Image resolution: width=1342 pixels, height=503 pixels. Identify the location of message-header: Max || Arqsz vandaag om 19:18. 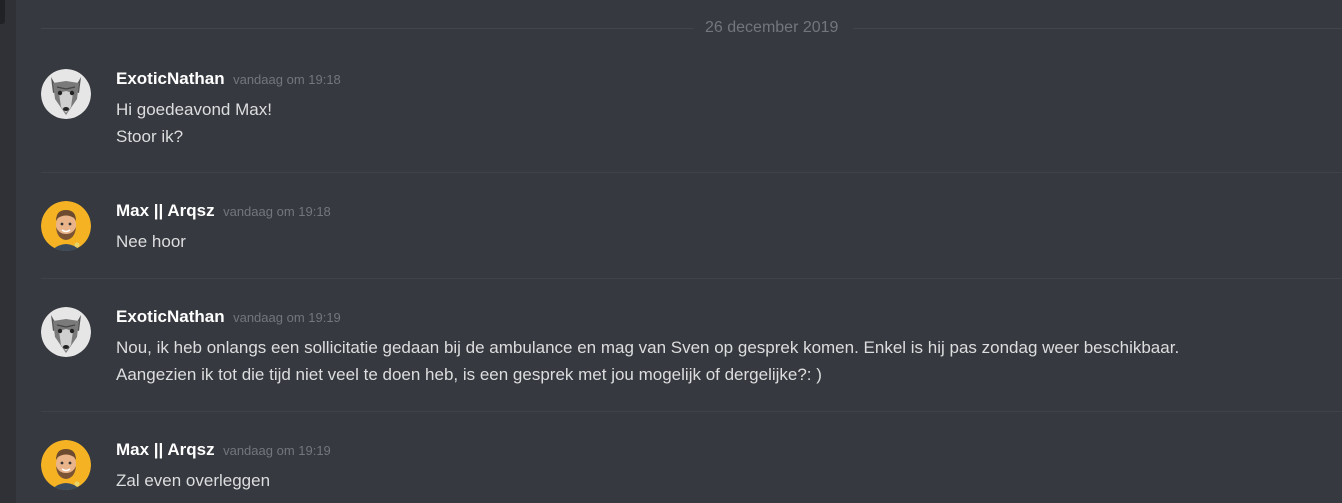
(223, 211).